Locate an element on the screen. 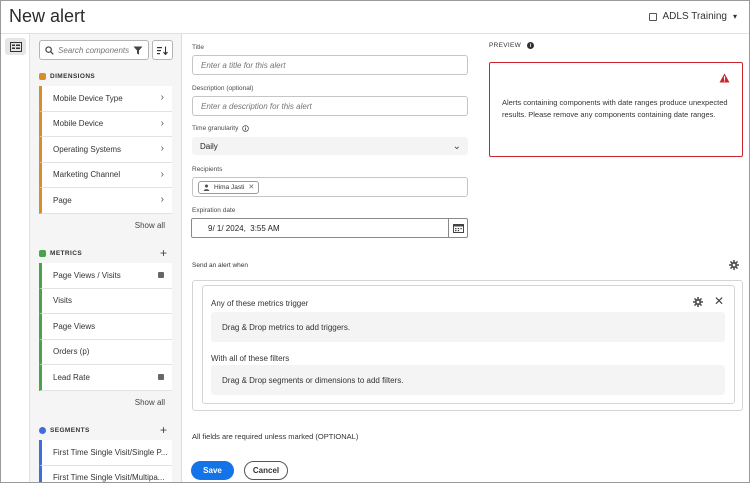 Image resolution: width=750 pixels, height=483 pixels. description-input is located at coordinates (334, 106).